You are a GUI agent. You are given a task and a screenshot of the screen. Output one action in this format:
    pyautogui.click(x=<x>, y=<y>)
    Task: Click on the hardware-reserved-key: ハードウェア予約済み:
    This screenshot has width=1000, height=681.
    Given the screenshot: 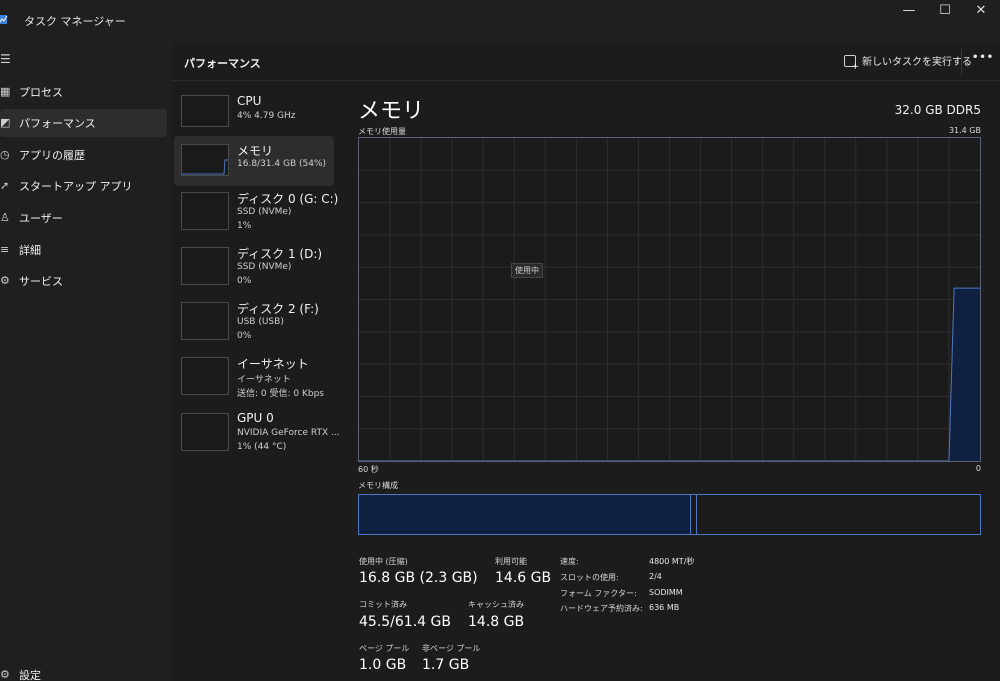 What is the action you would take?
    pyautogui.click(x=601, y=608)
    